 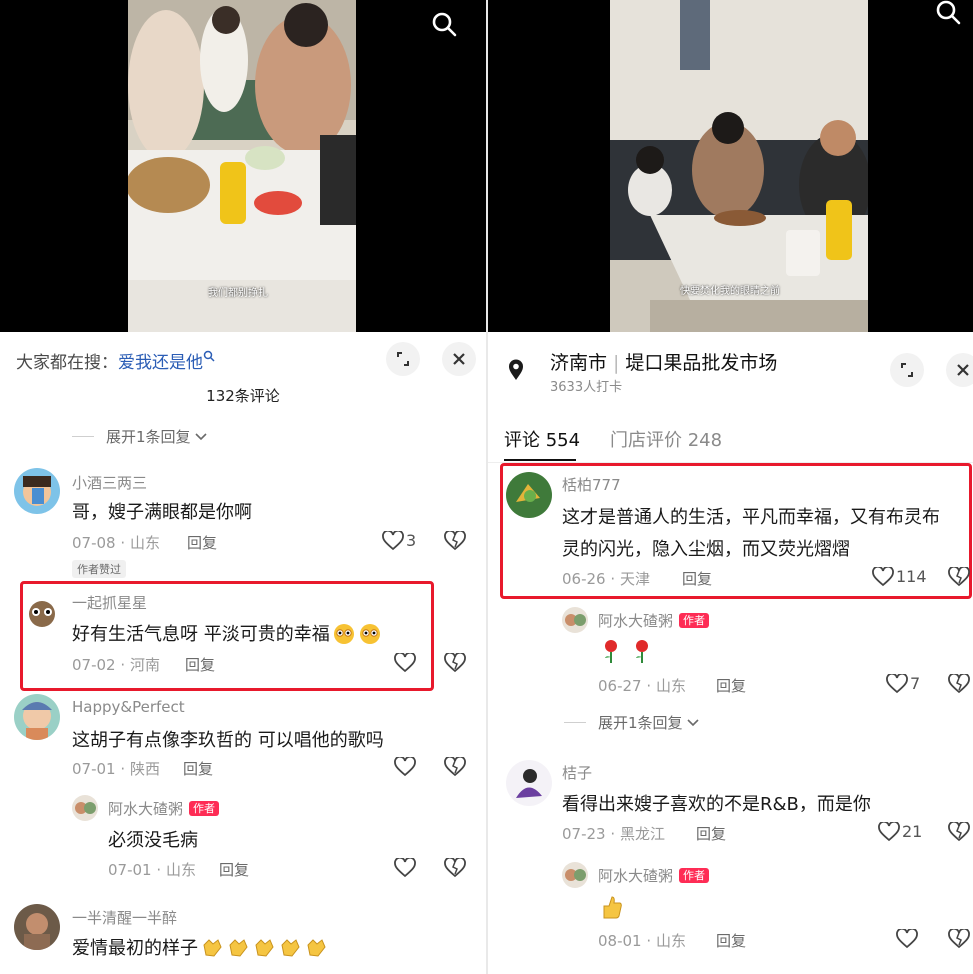 I want to click on comment-date: 07-08, so click(x=94, y=543).